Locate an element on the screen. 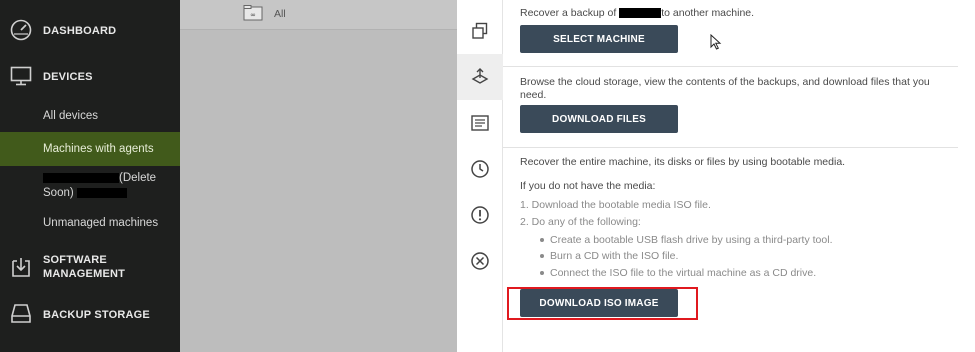 This screenshot has height=352, width=975. recover-prefix: Recover a backup of is located at coordinates (568, 13).